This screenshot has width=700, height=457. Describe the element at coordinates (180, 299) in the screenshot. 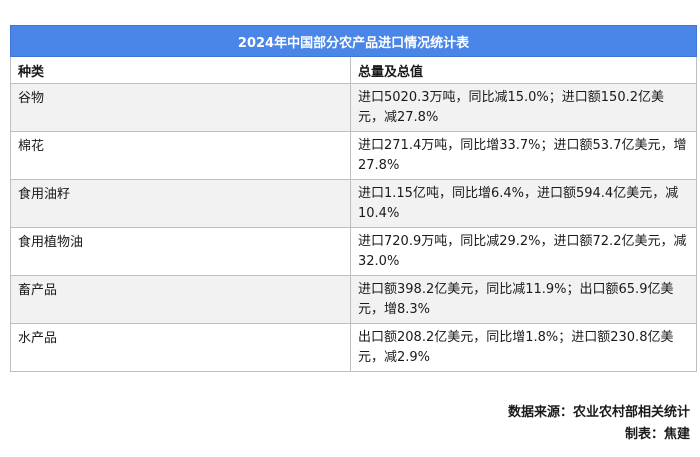

I see `row-category: 畜产品` at that location.